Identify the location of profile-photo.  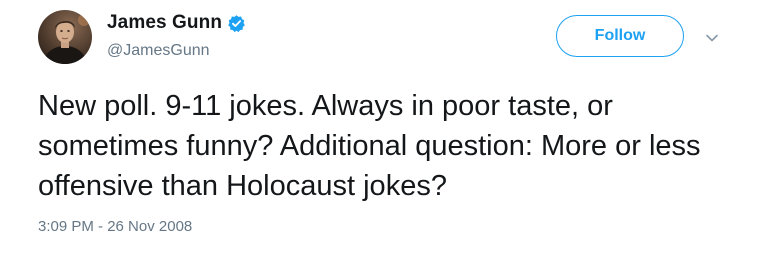
(65, 37).